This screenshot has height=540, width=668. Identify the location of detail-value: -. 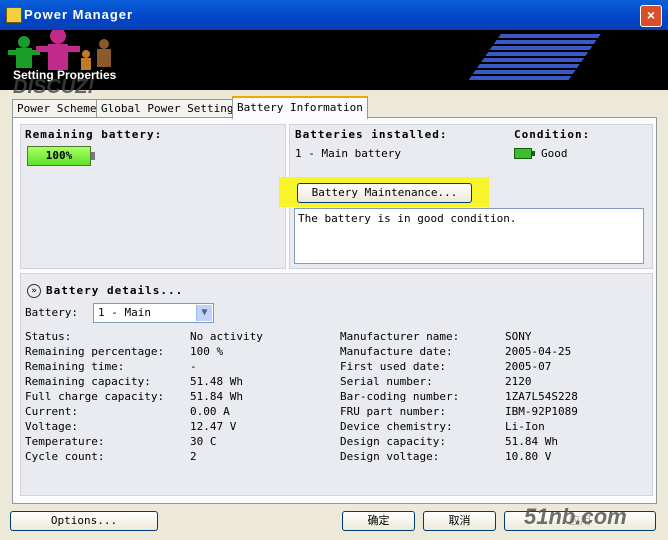
(193, 366).